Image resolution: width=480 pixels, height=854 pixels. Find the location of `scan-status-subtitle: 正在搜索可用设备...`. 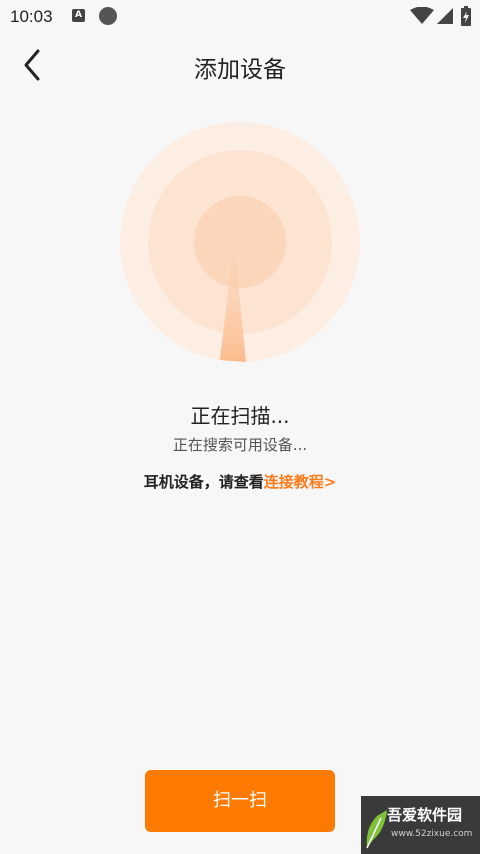

scan-status-subtitle: 正在搜索可用设备... is located at coordinates (240, 445).